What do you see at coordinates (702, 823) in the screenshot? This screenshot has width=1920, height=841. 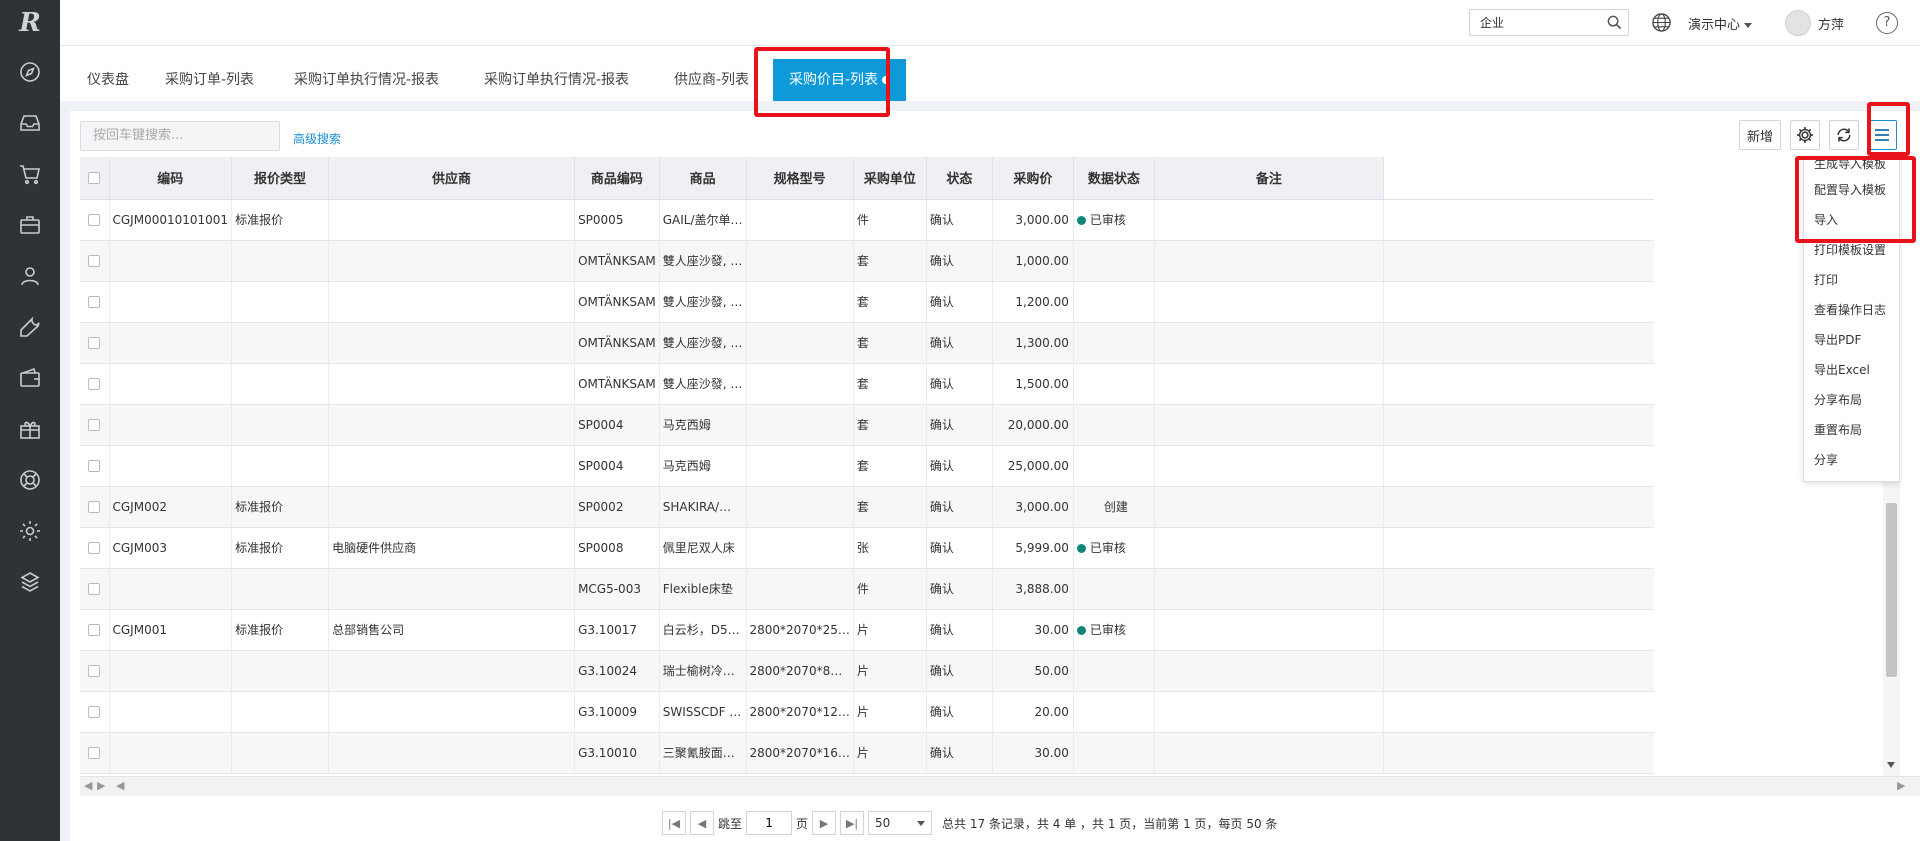 I see `prev-page-button: ◀` at bounding box center [702, 823].